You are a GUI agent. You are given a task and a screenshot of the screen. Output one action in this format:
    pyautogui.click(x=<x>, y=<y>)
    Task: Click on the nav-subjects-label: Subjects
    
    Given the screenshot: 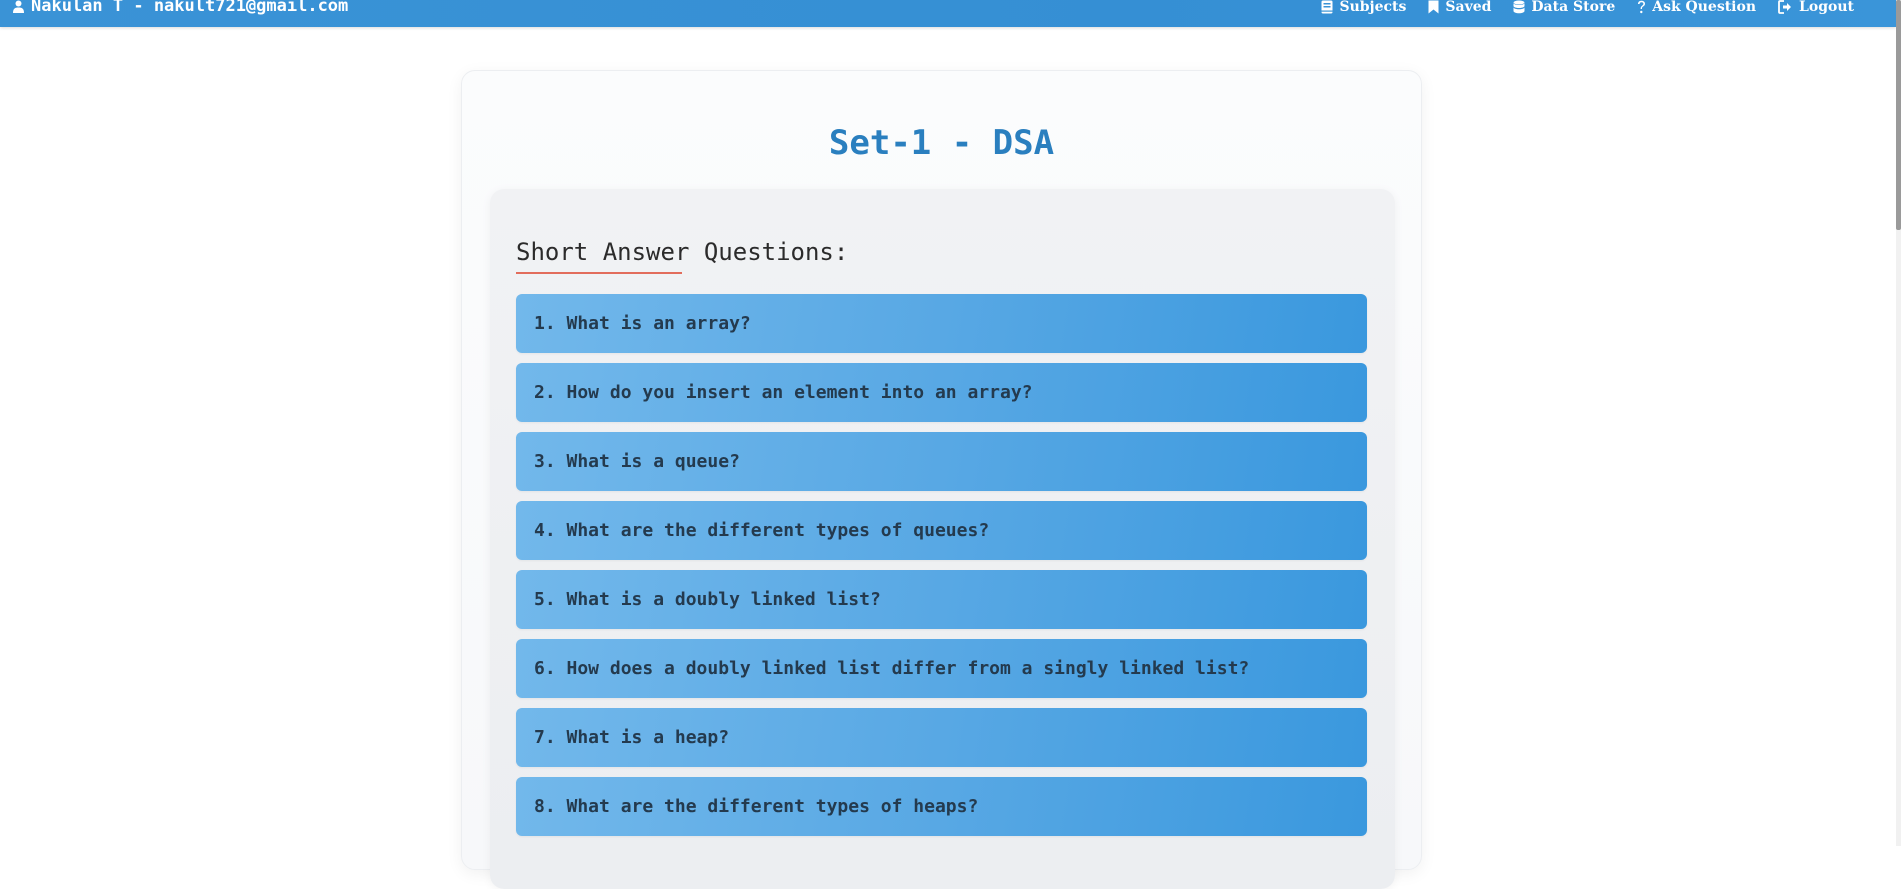 What is the action you would take?
    pyautogui.click(x=1373, y=7)
    